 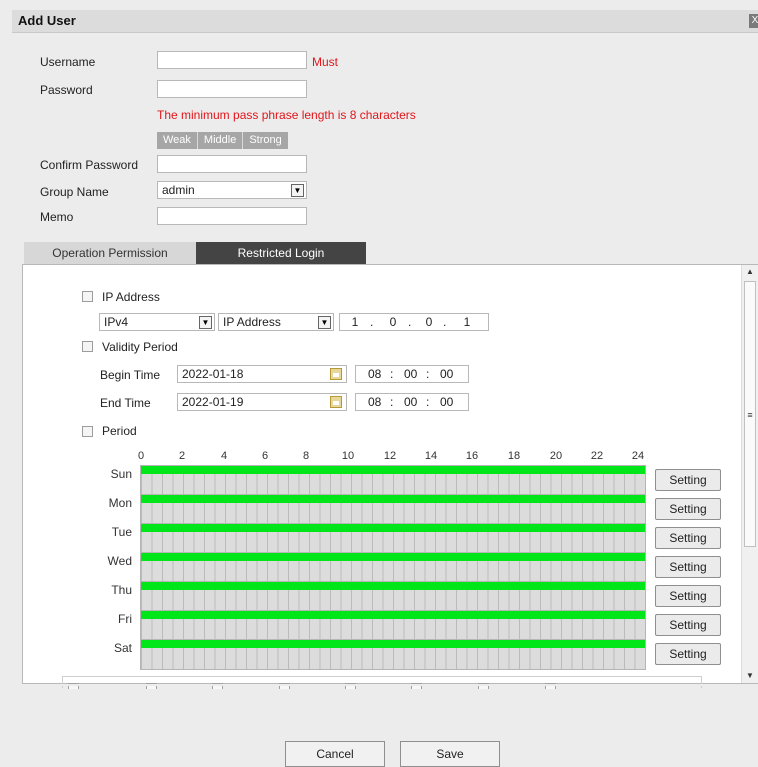 I want to click on username-input, so click(x=232, y=60).